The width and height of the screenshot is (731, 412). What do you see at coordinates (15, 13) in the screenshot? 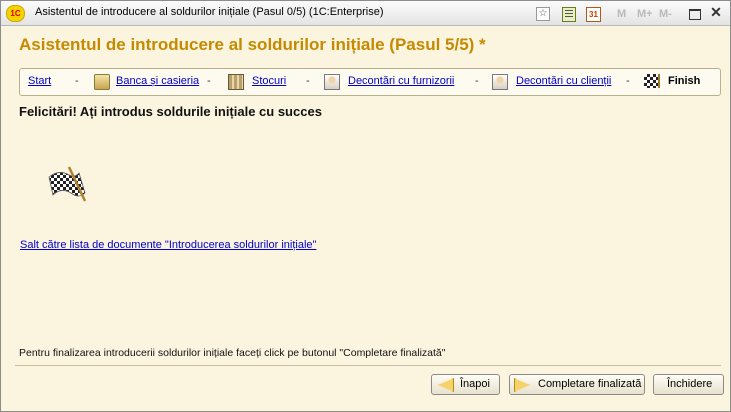
I see `app-logo-icon: 1C` at bounding box center [15, 13].